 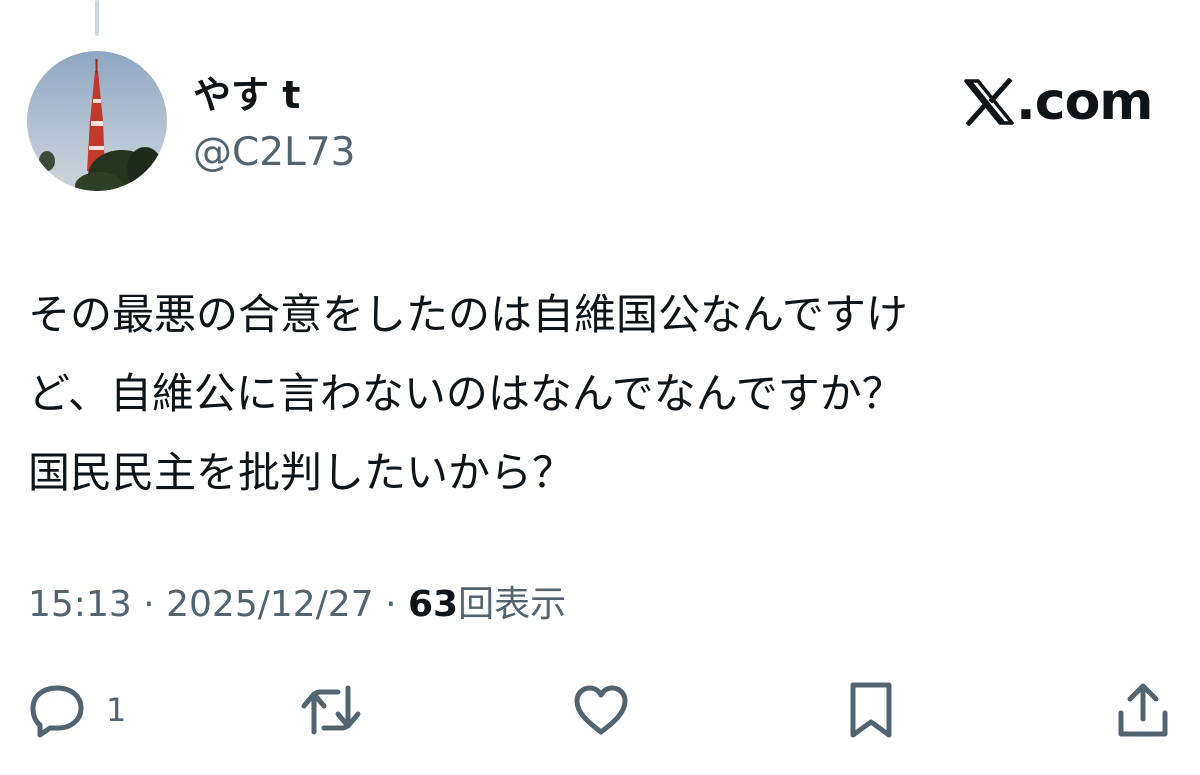 What do you see at coordinates (274, 153) in the screenshot?
I see `author-handle: @C2L73` at bounding box center [274, 153].